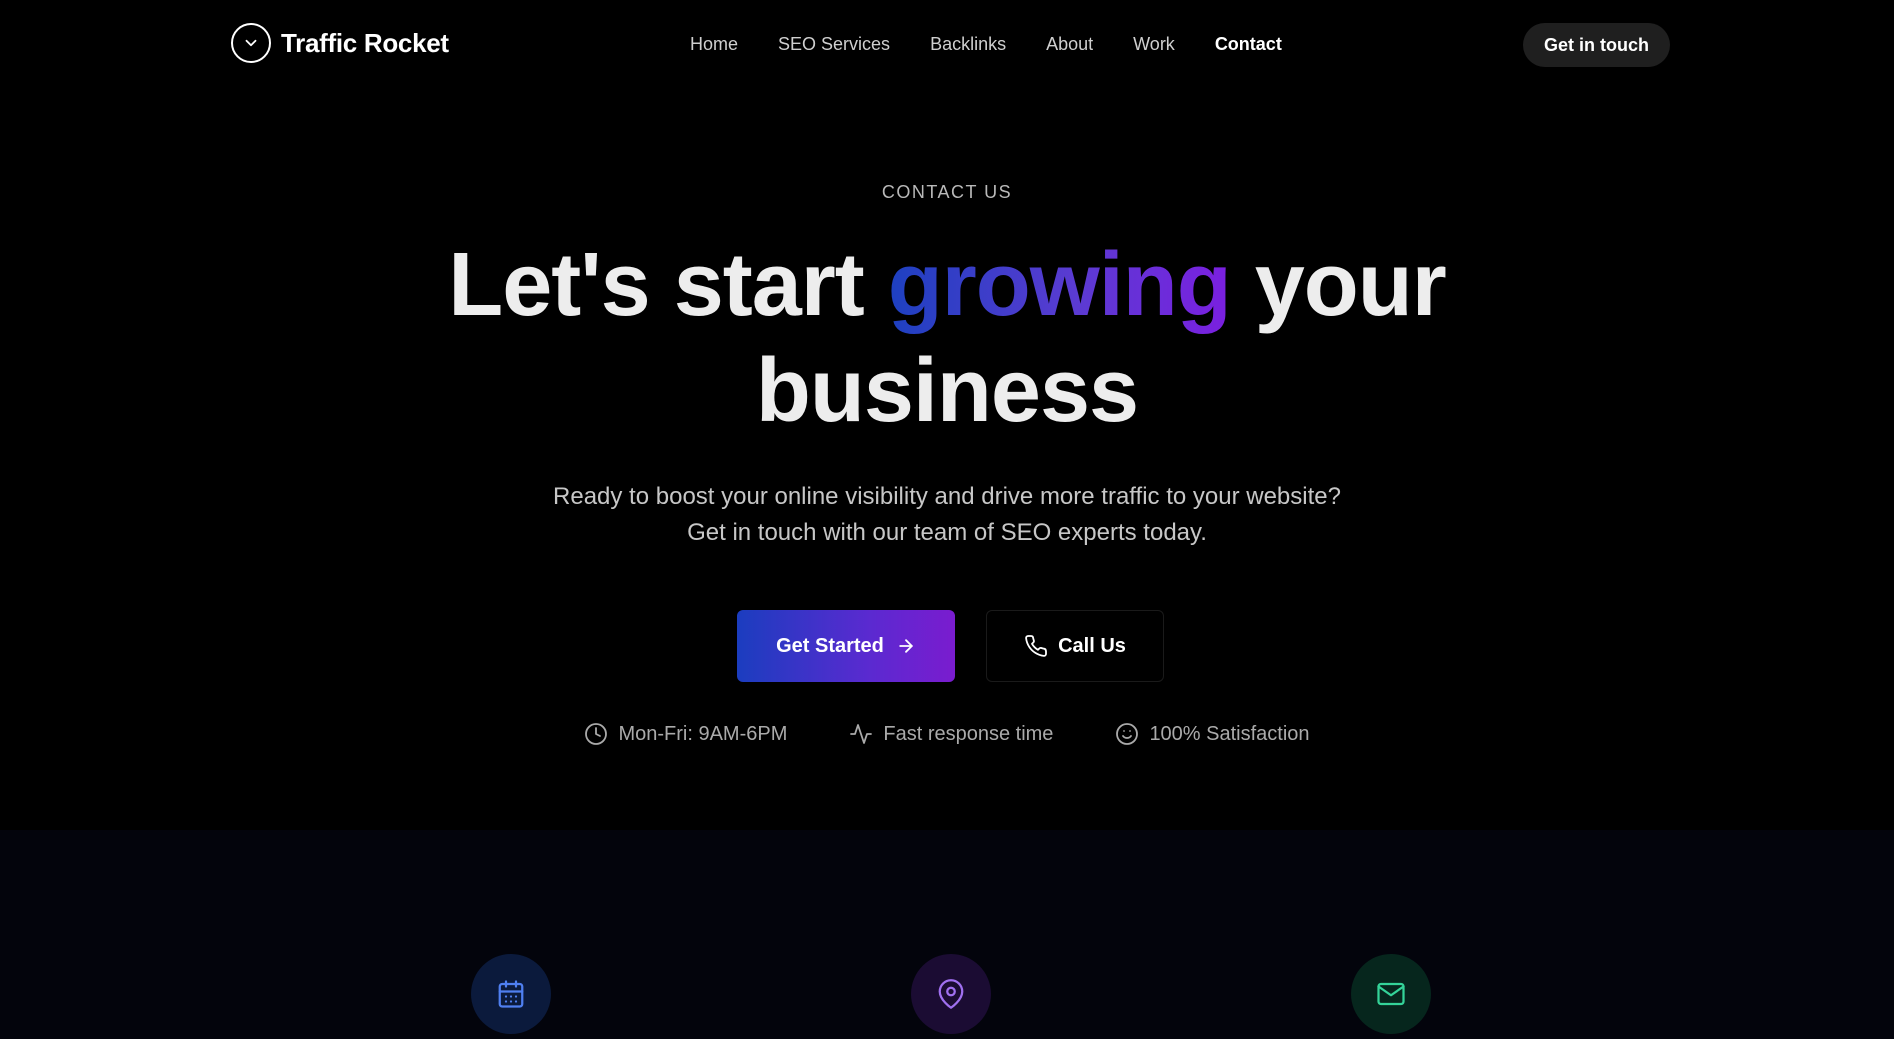  I want to click on nav-link-about: About, so click(1069, 44).